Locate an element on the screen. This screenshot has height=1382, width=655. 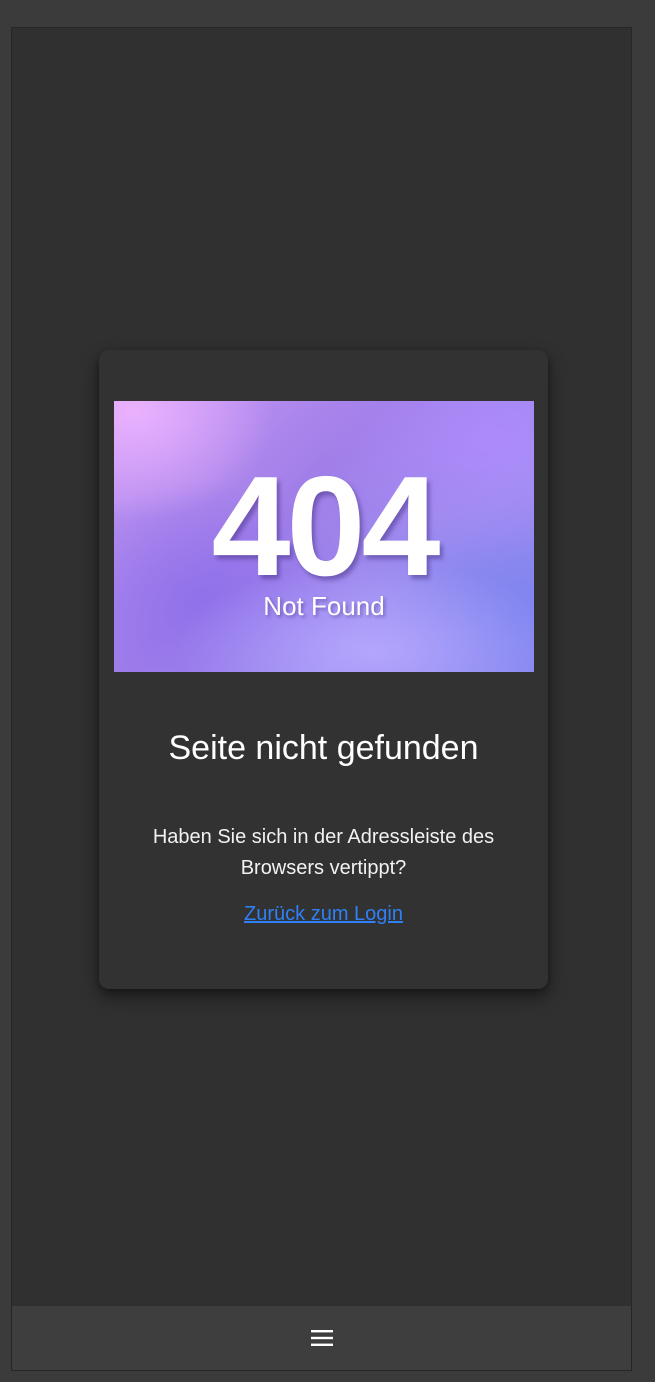
error-code-subtitle: Not Found is located at coordinates (324, 606).